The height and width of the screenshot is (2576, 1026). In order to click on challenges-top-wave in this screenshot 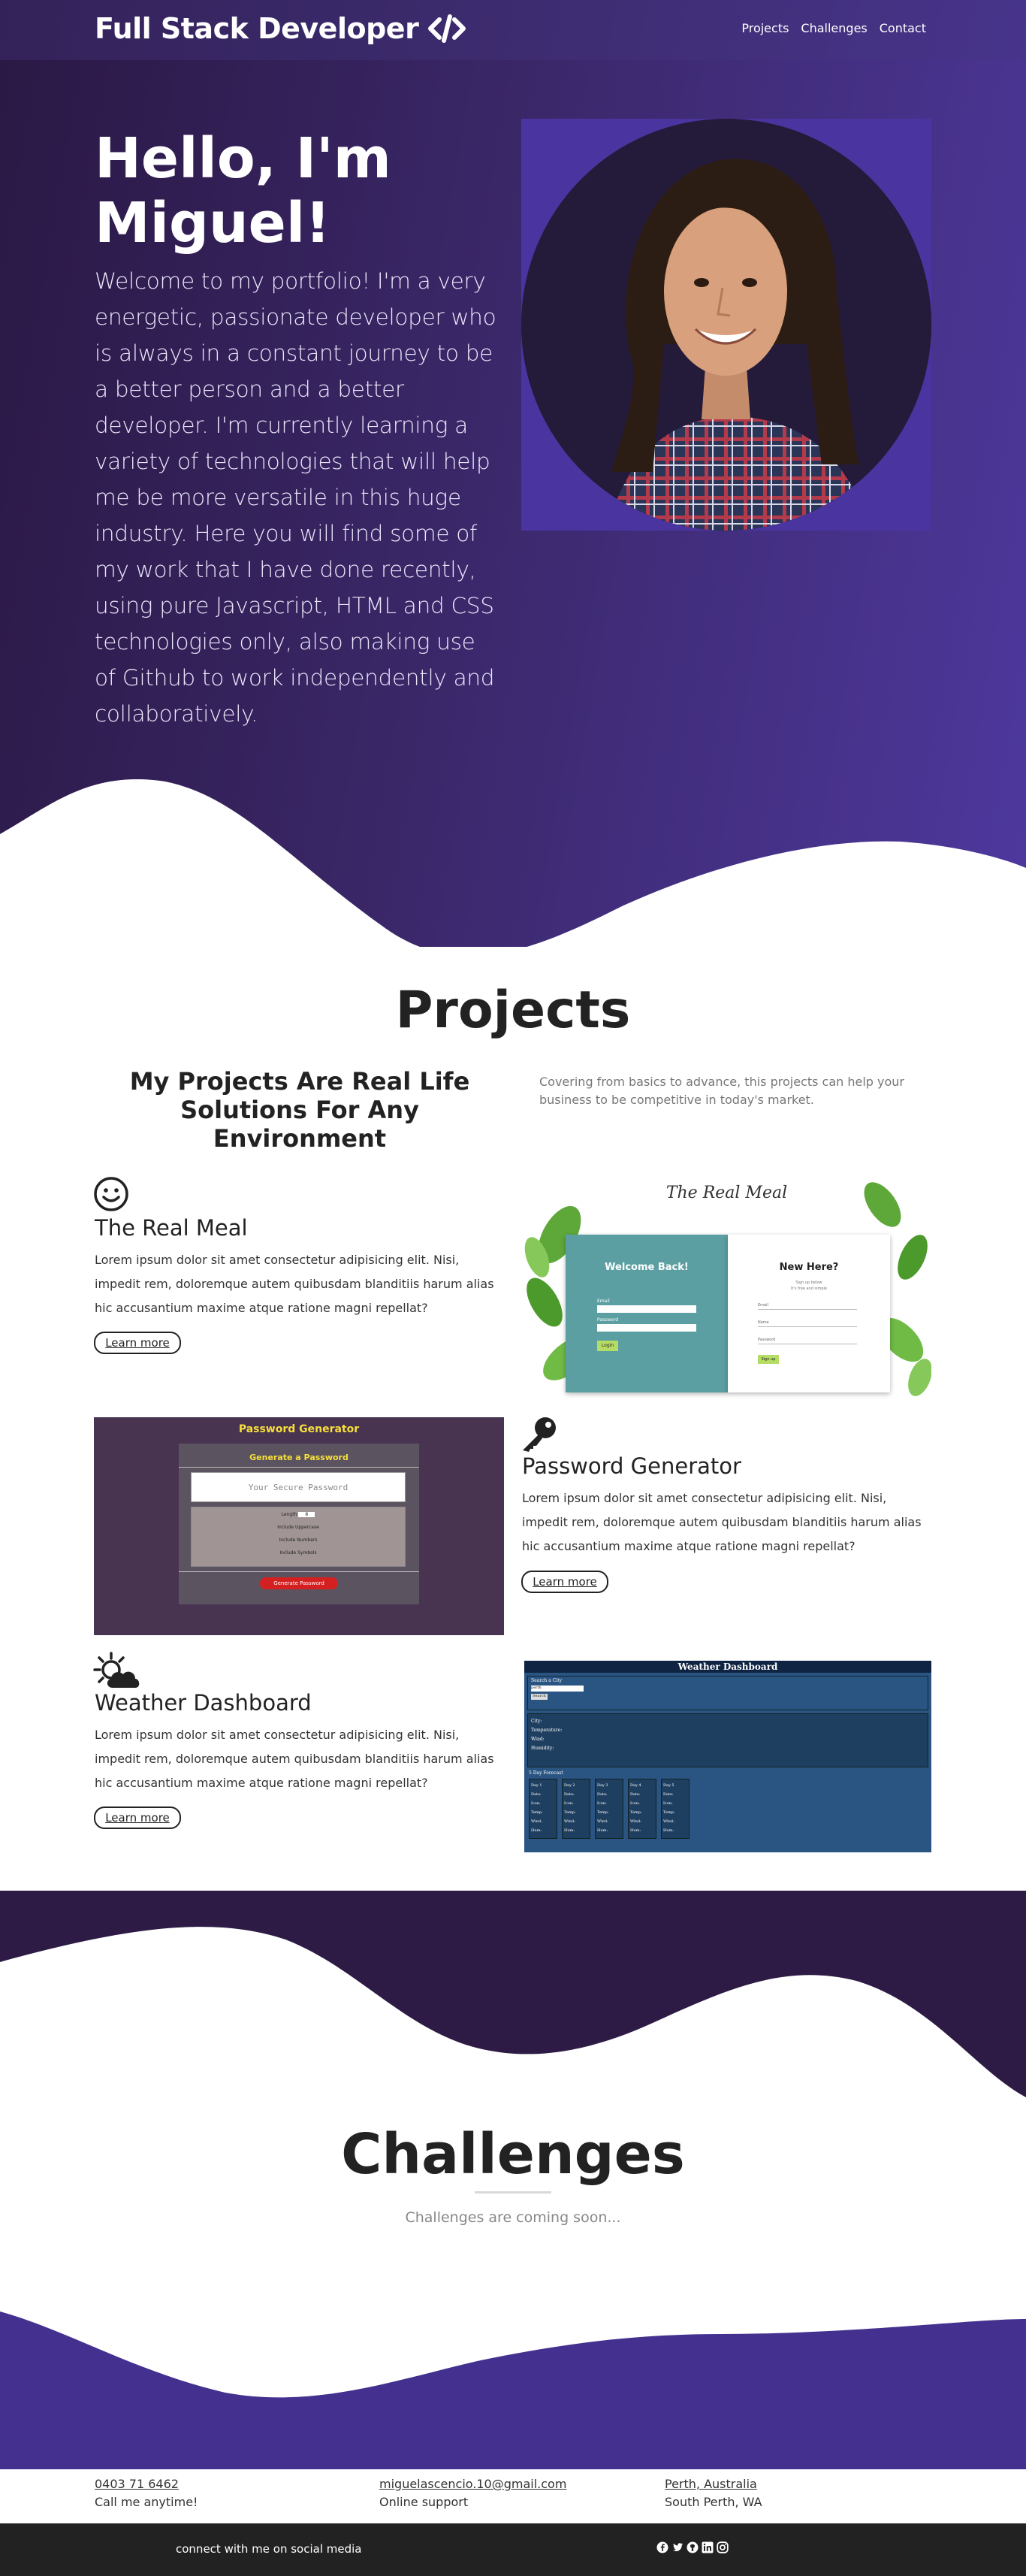, I will do `click(513, 1996)`.